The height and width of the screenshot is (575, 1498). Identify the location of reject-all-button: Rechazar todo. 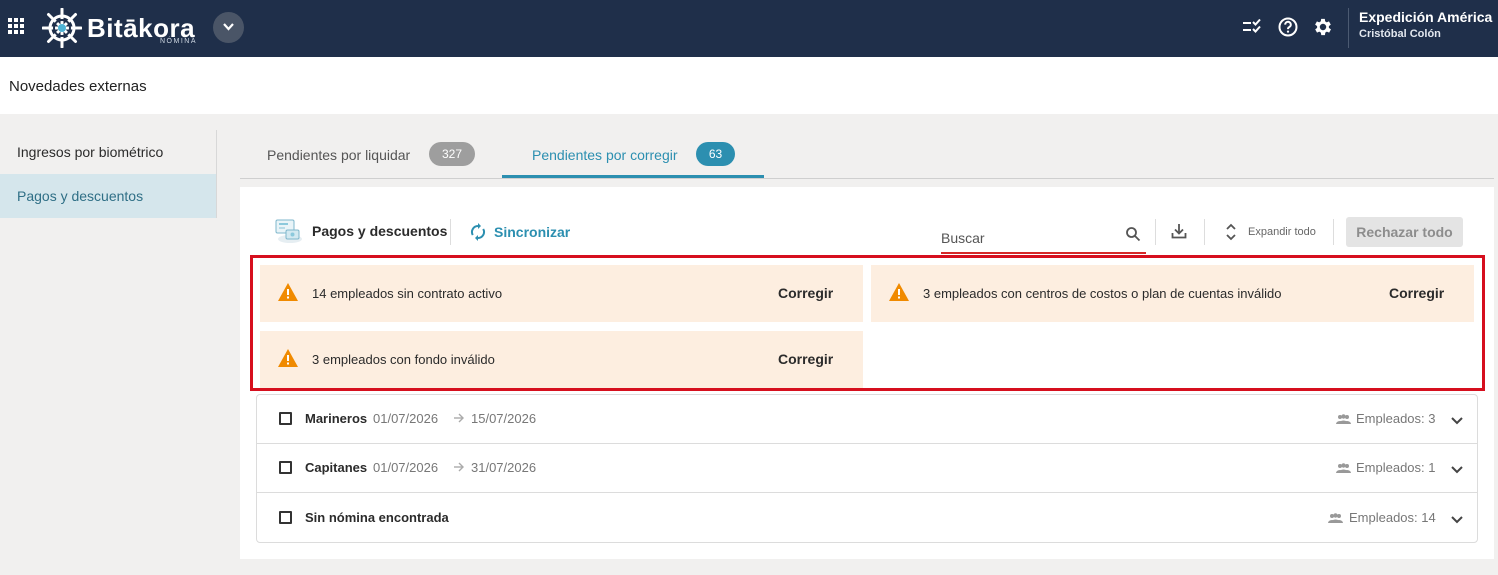
(1404, 232).